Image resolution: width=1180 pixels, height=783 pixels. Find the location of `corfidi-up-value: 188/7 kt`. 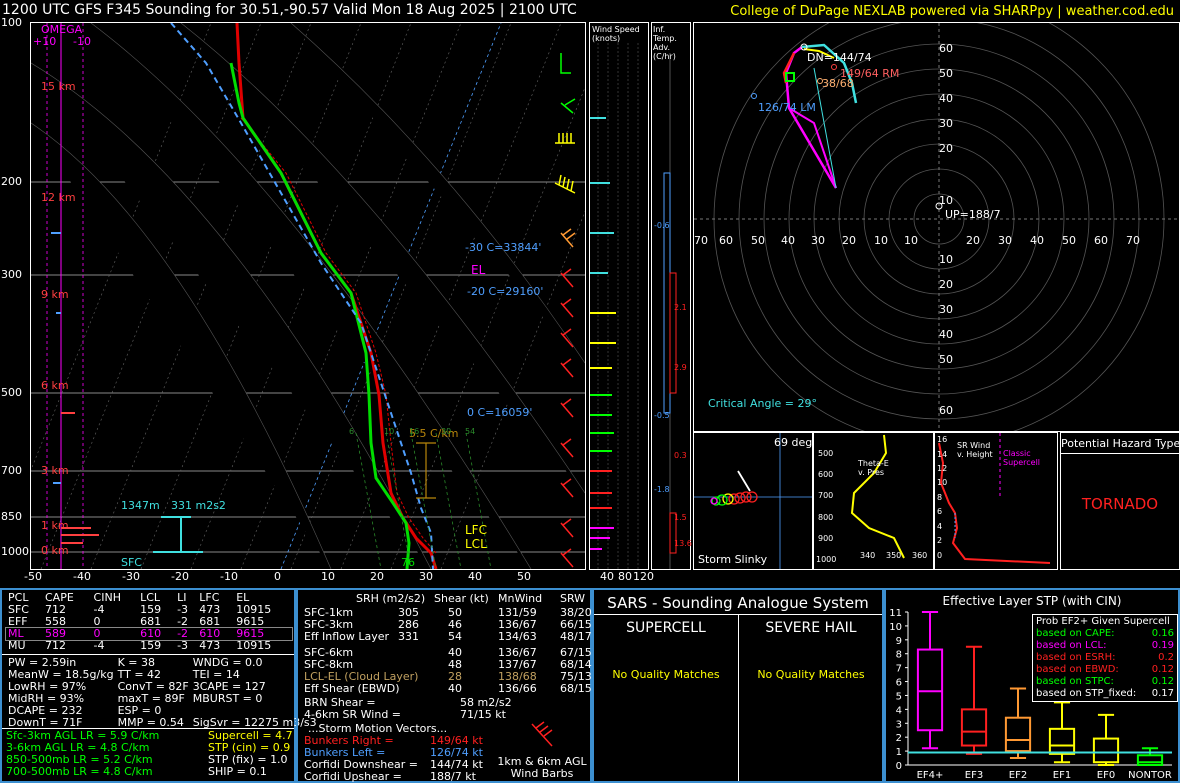

corfidi-up-value: 188/7 kt is located at coordinates (453, 776).